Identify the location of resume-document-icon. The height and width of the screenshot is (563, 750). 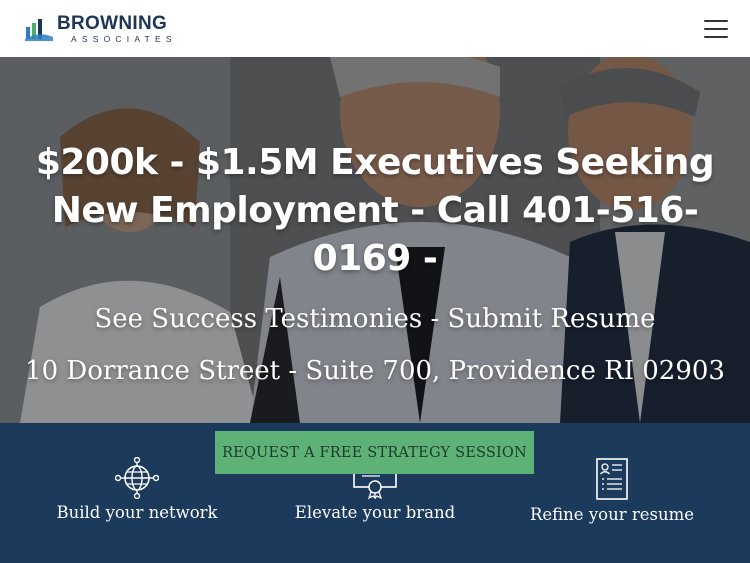
(612, 479).